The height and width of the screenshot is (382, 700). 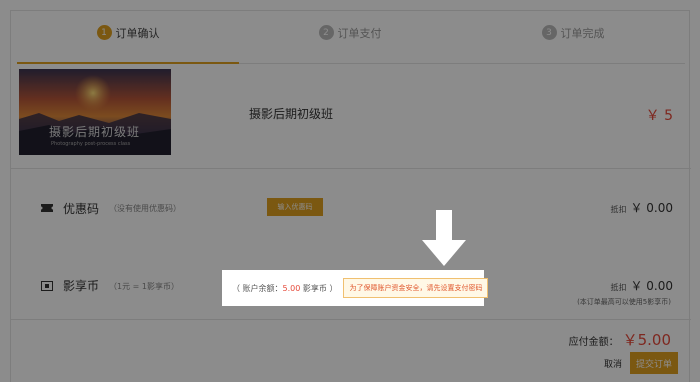 What do you see at coordinates (319, 288) in the screenshot?
I see `balance-suffix: 影享币 ）` at bounding box center [319, 288].